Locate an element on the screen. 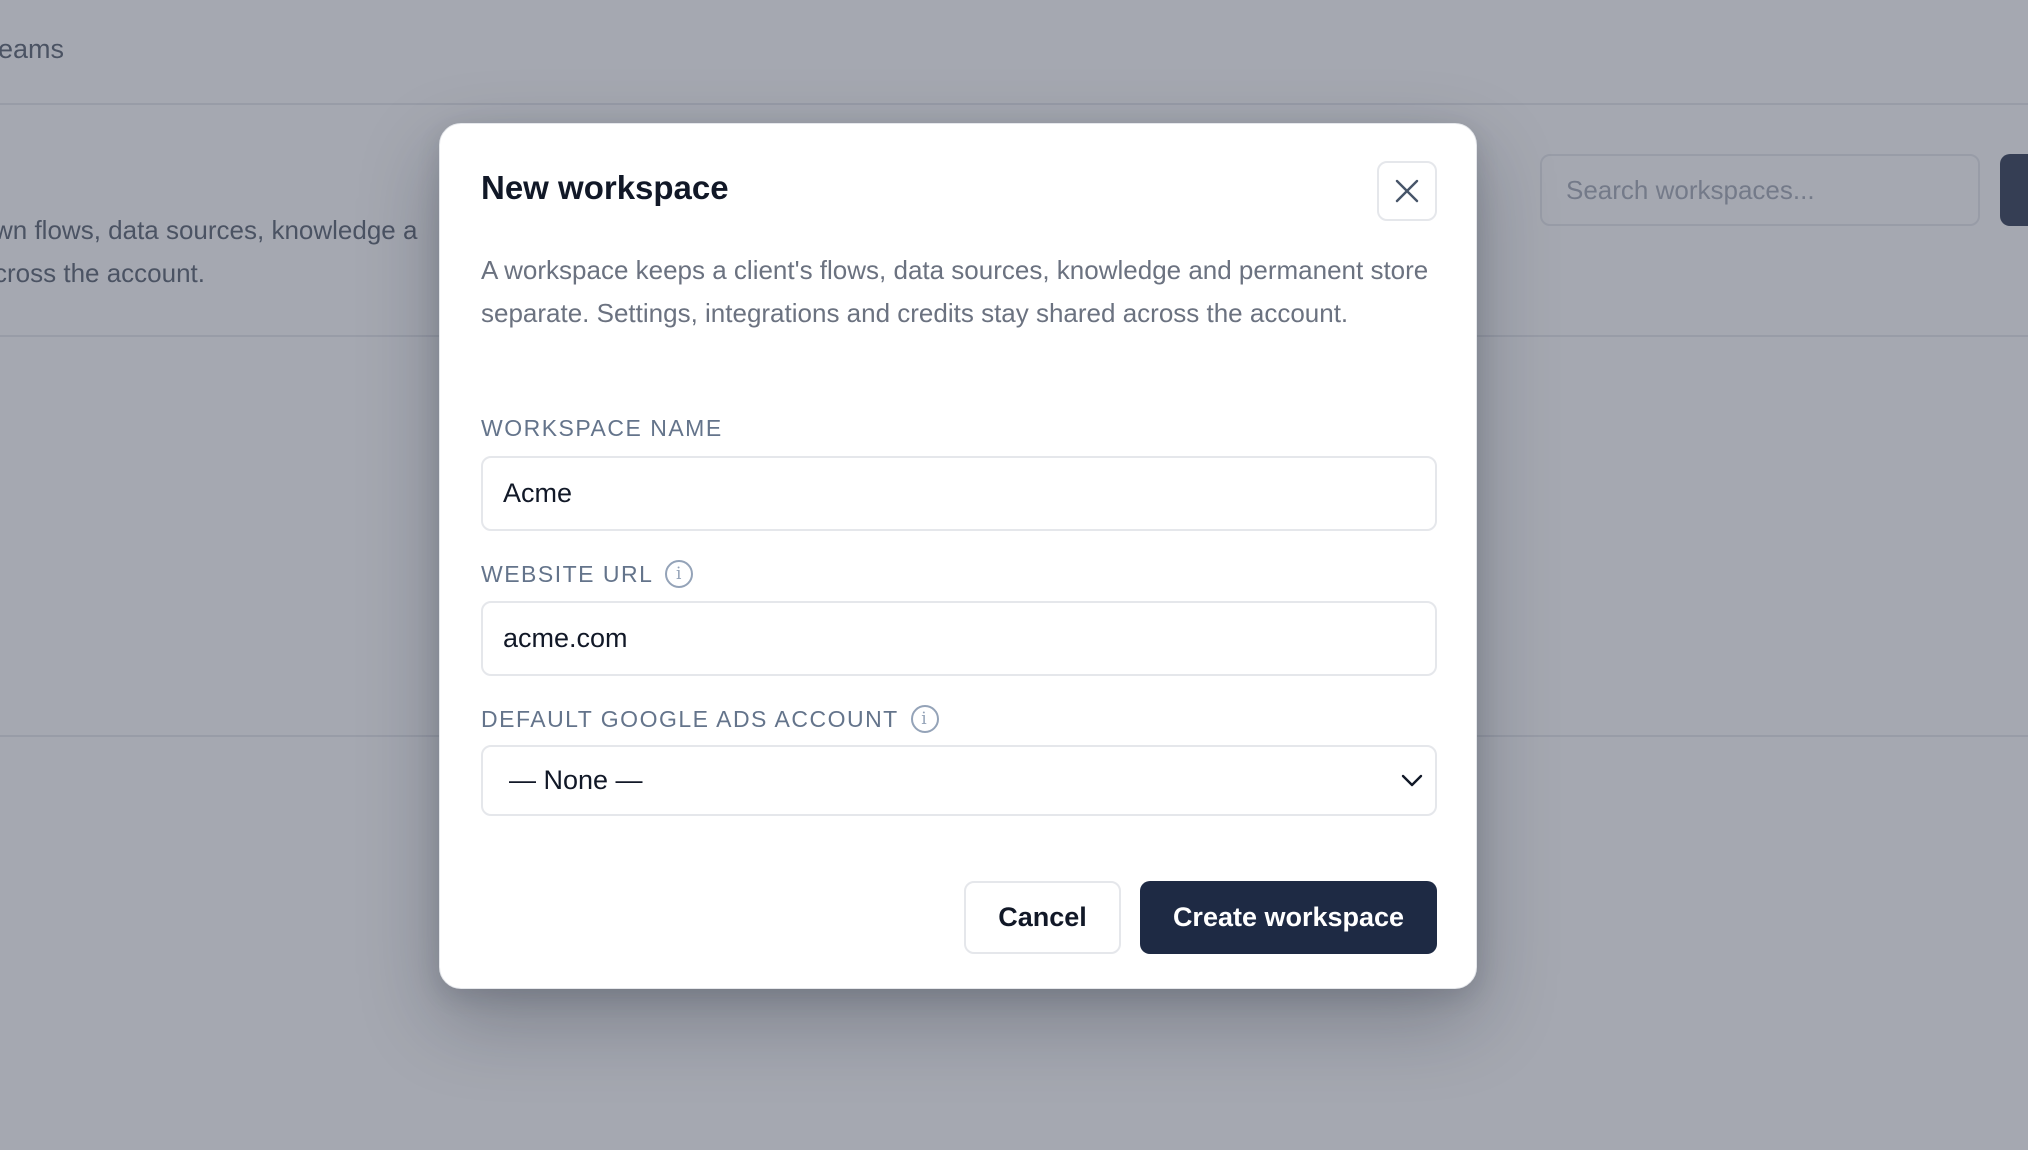 This screenshot has height=1150, width=2028. website-url-input is located at coordinates (959, 638).